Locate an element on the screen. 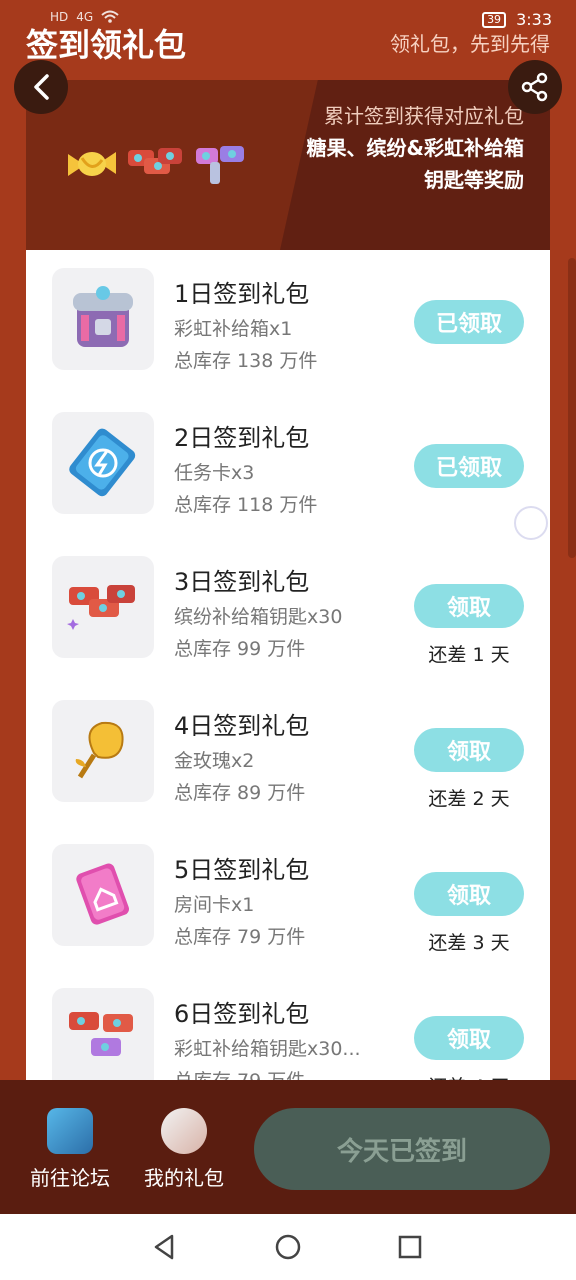 The image size is (576, 1280). task-card-icon is located at coordinates (102, 462).